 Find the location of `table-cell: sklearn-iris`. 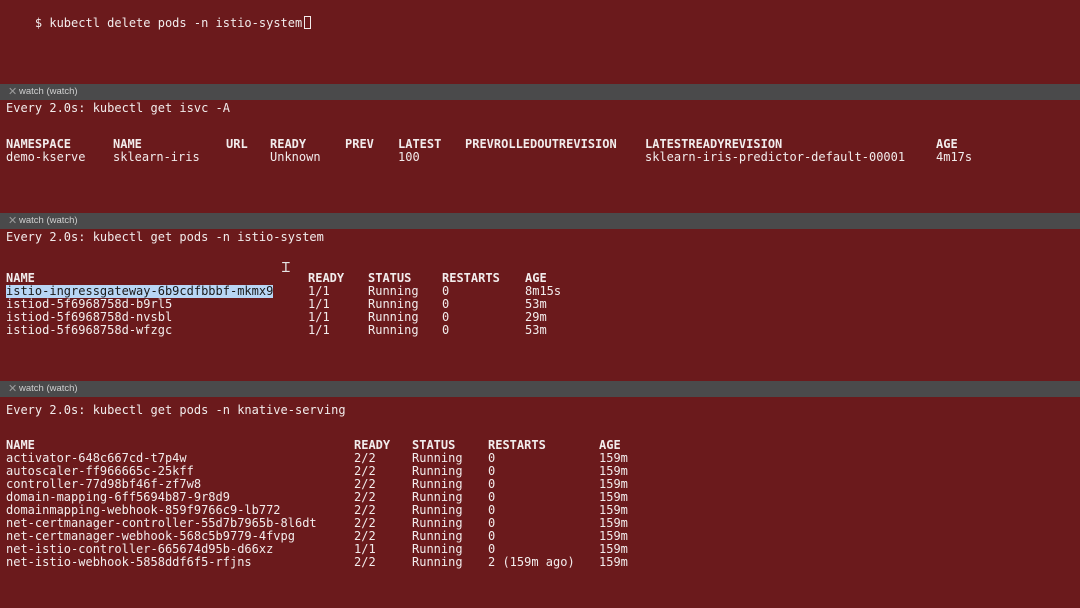

table-cell: sklearn-iris is located at coordinates (156, 157).